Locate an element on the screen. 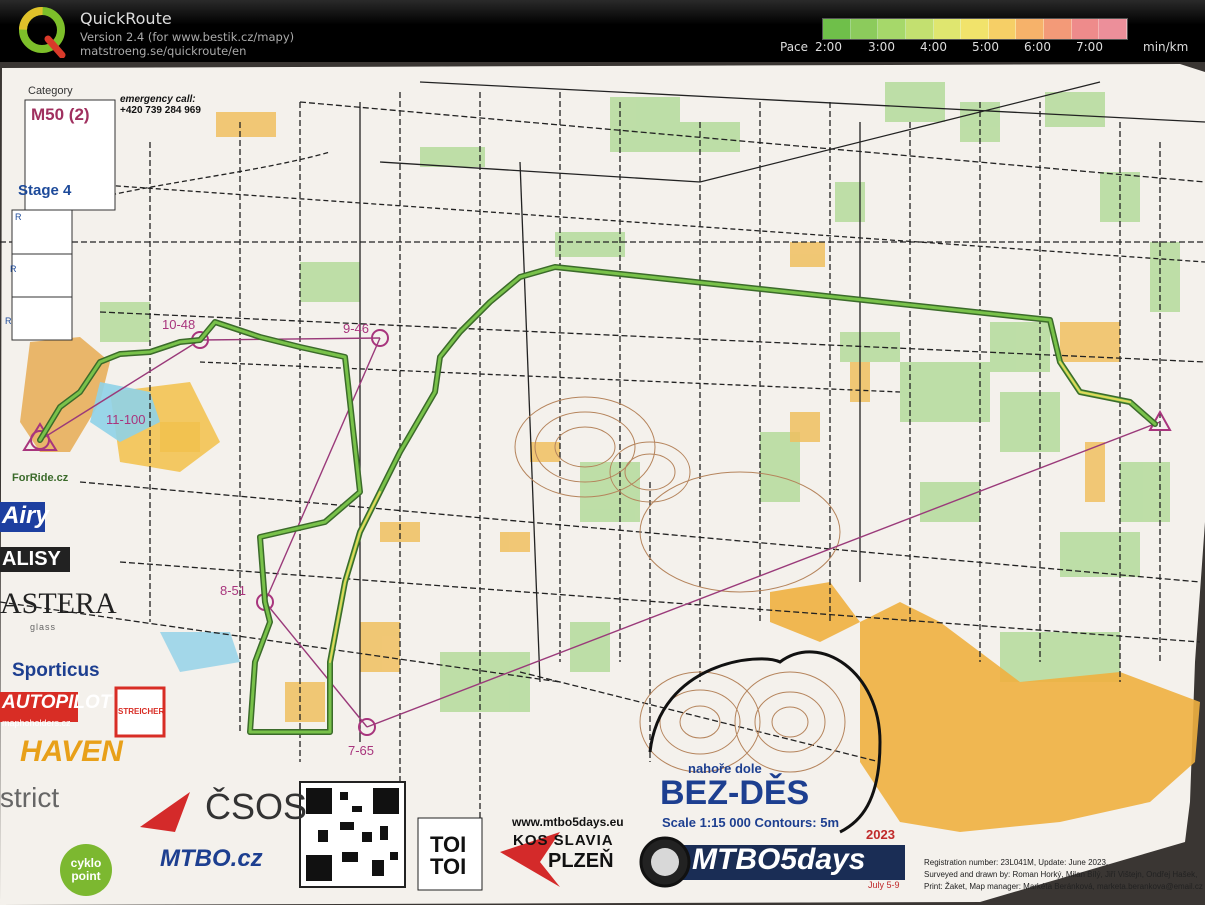 This screenshot has width=1205, height=905. emergency-phone: +420 739 284 969 is located at coordinates (160, 110).